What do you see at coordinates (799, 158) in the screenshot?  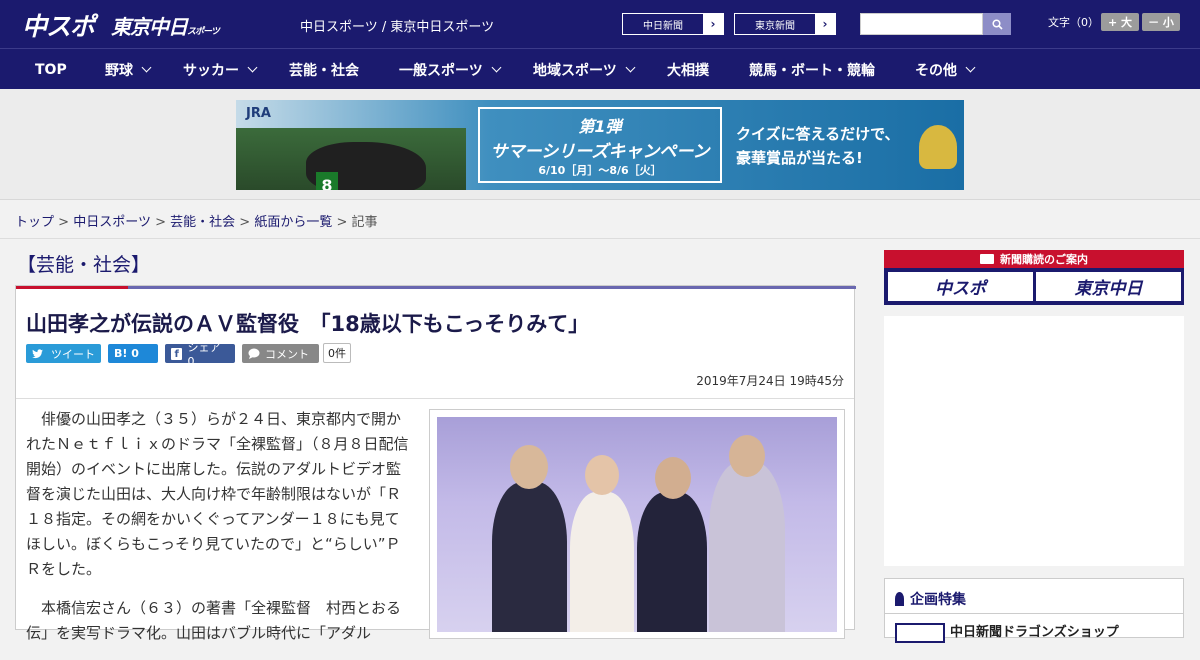 I see `quiz-line2: 豪華賞品が当たる!` at bounding box center [799, 158].